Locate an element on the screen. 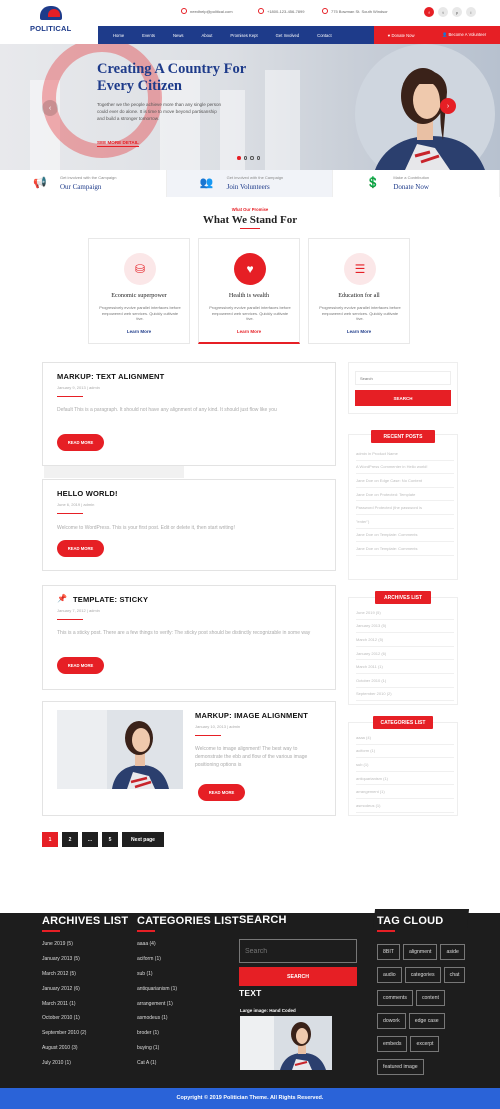  pinterest-icon: p is located at coordinates (457, 12).